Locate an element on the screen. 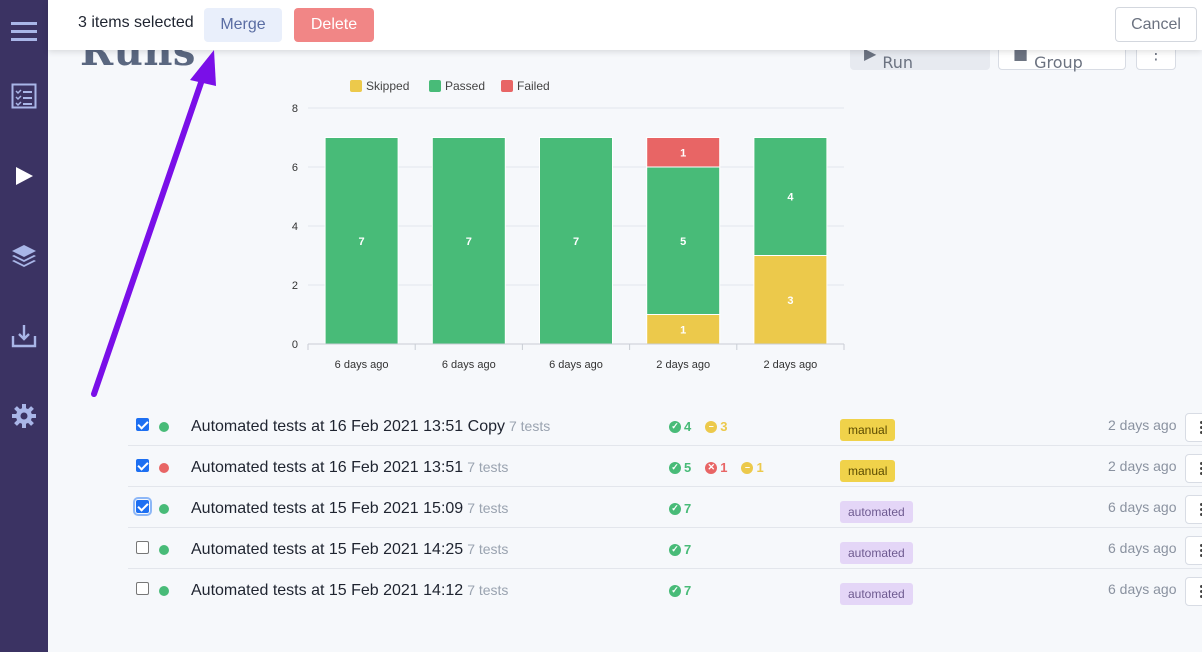 This screenshot has height=652, width=1202. layers-icon is located at coordinates (24, 256).